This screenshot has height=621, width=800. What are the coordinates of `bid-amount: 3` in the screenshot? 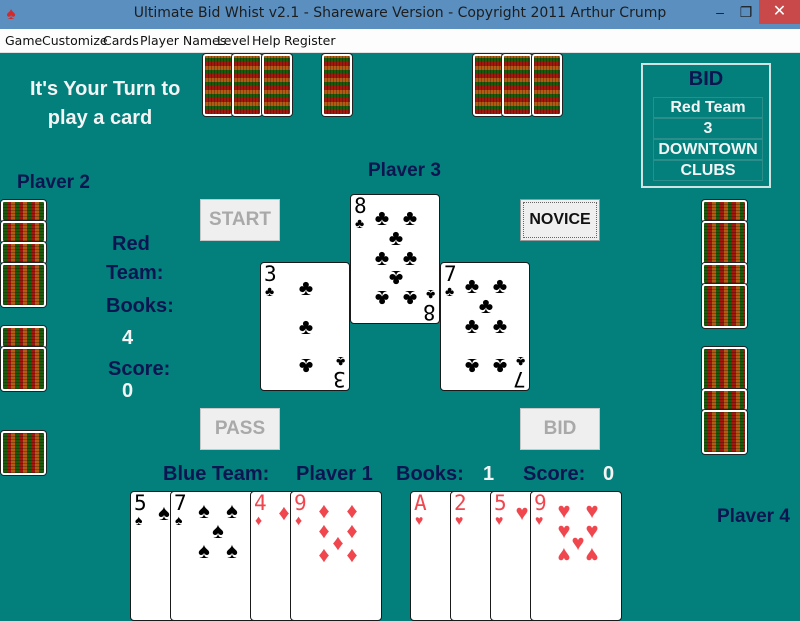 It's located at (708, 128).